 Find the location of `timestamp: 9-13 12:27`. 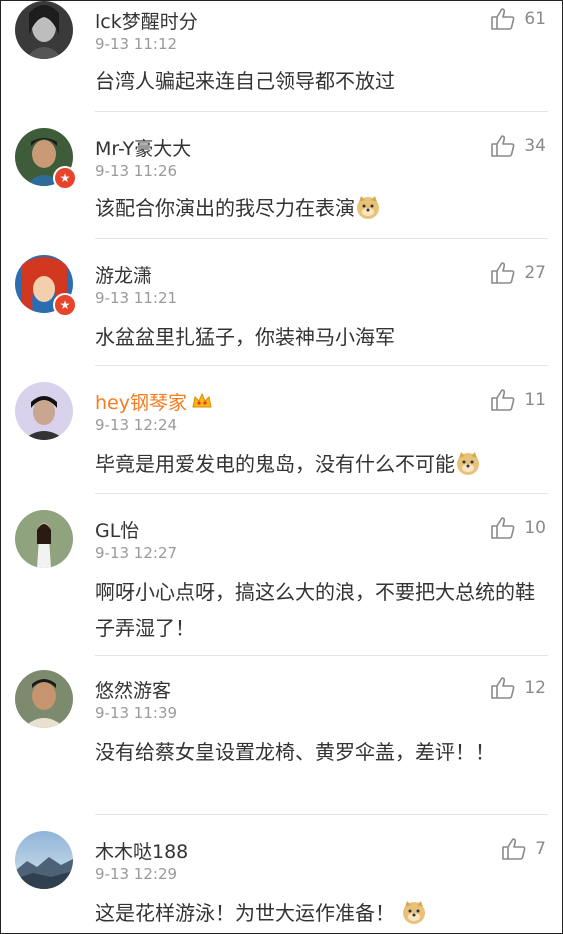

timestamp: 9-13 12:27 is located at coordinates (136, 553).